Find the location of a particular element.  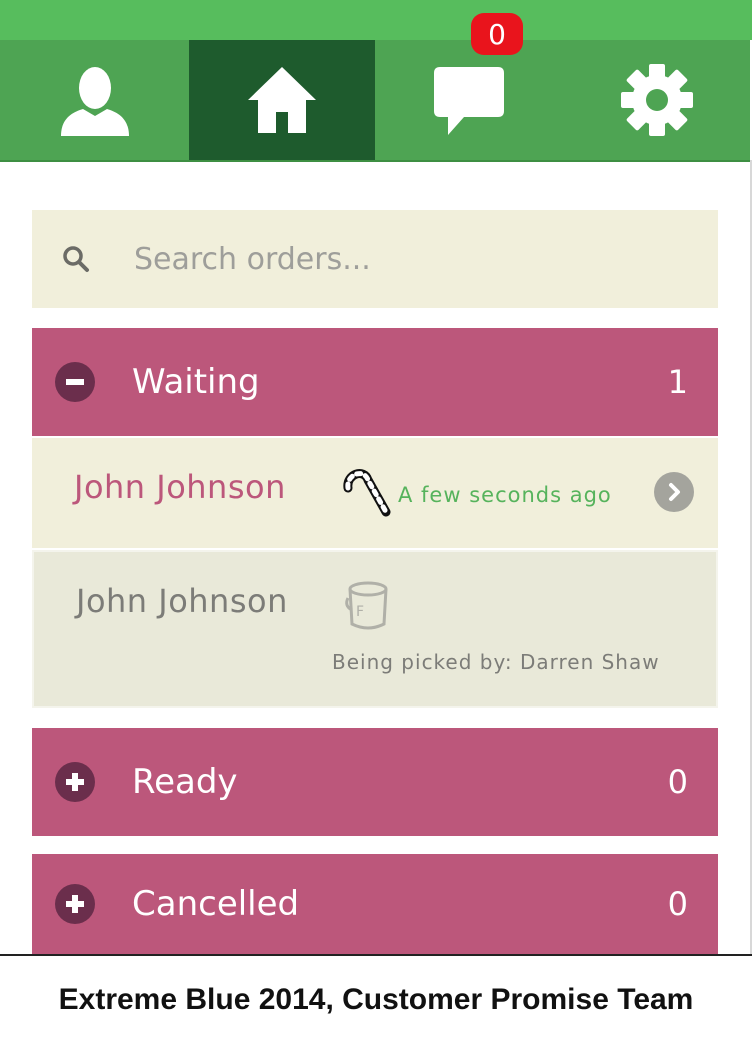

tab-home is located at coordinates (282, 100).